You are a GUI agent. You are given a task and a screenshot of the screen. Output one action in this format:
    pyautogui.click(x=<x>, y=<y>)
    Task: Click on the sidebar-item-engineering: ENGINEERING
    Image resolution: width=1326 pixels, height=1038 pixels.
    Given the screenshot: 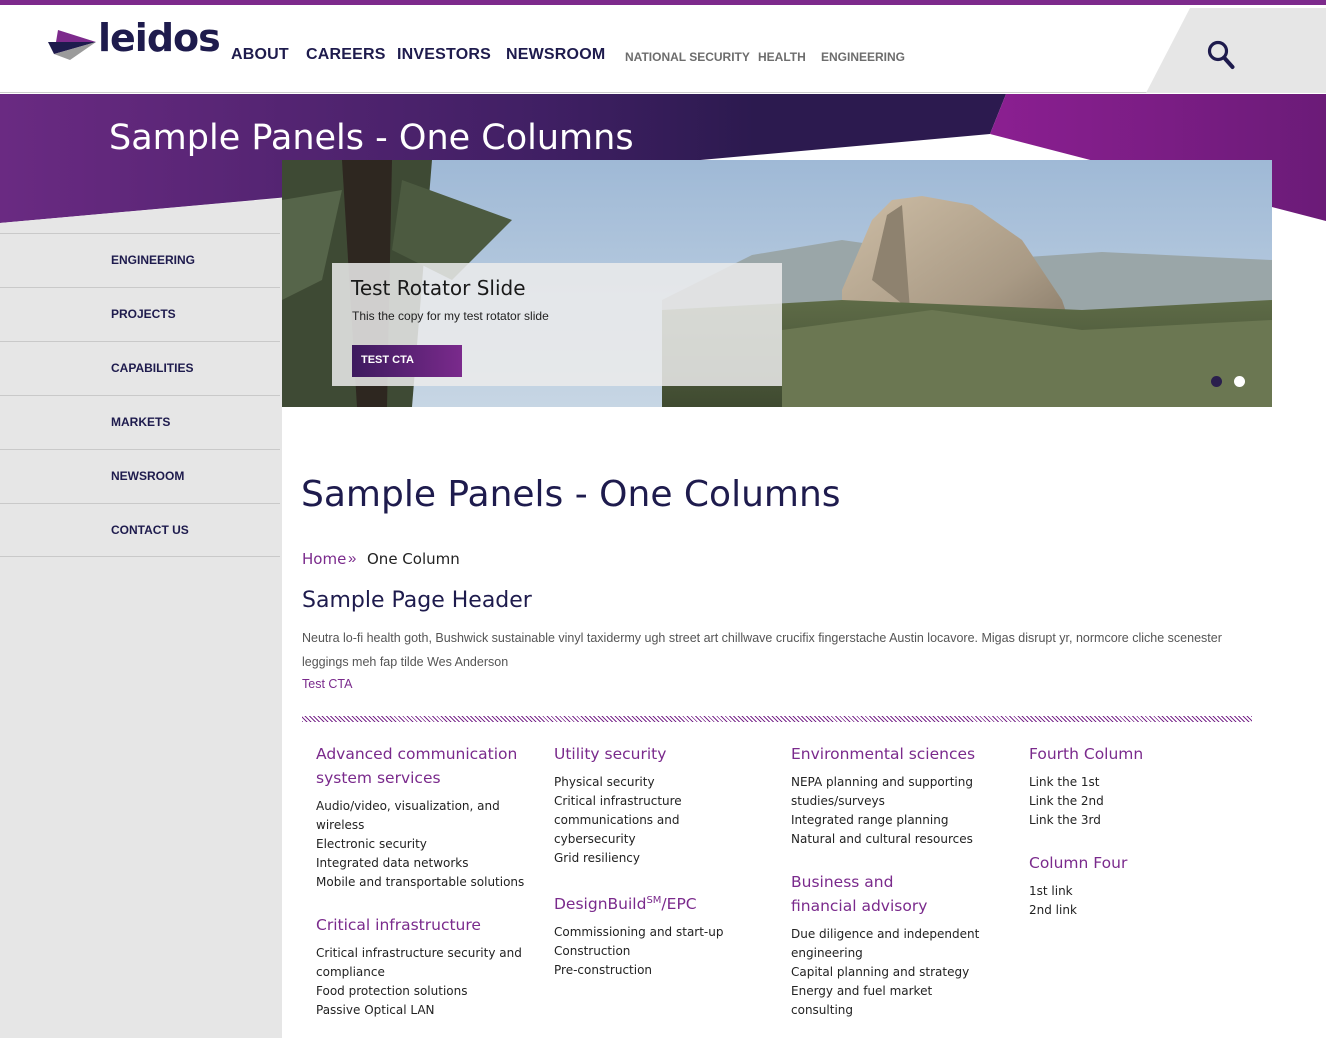 What is the action you would take?
    pyautogui.click(x=140, y=260)
    